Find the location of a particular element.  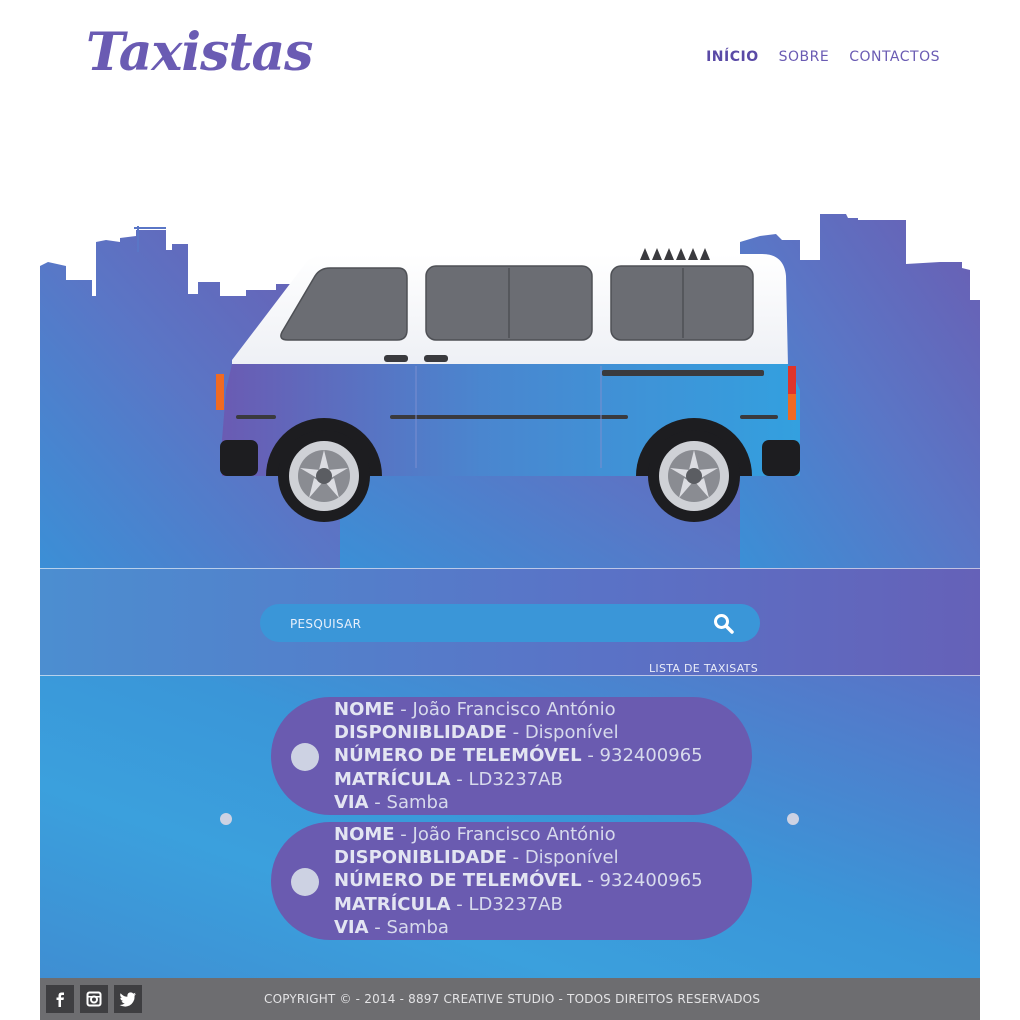

search-icon is located at coordinates (724, 624).